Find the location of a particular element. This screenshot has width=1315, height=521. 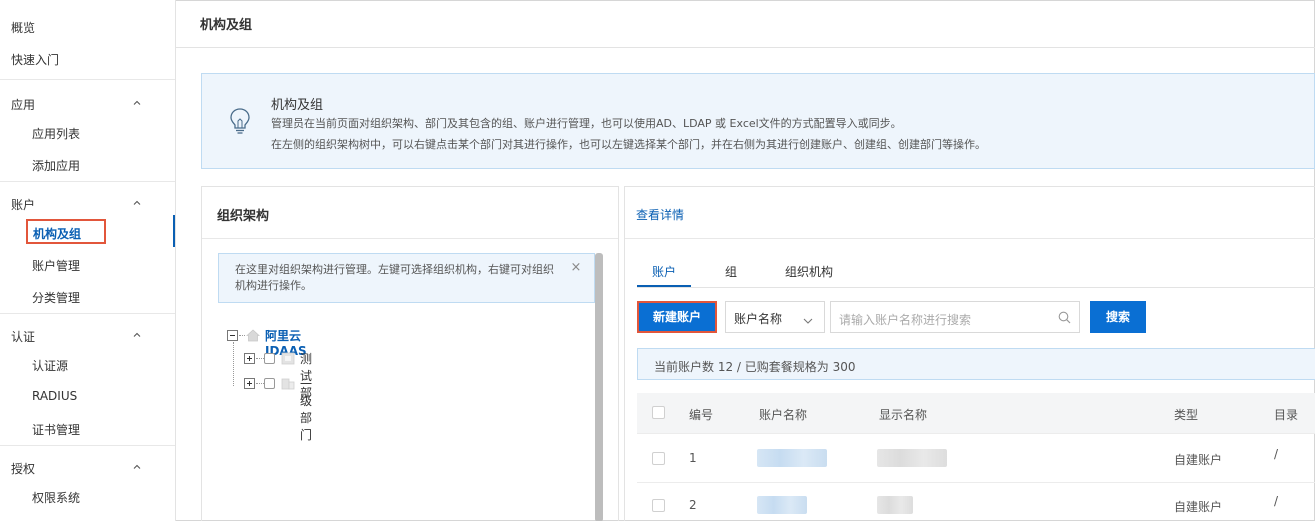

new-account-button: 新建账户 is located at coordinates (677, 317).